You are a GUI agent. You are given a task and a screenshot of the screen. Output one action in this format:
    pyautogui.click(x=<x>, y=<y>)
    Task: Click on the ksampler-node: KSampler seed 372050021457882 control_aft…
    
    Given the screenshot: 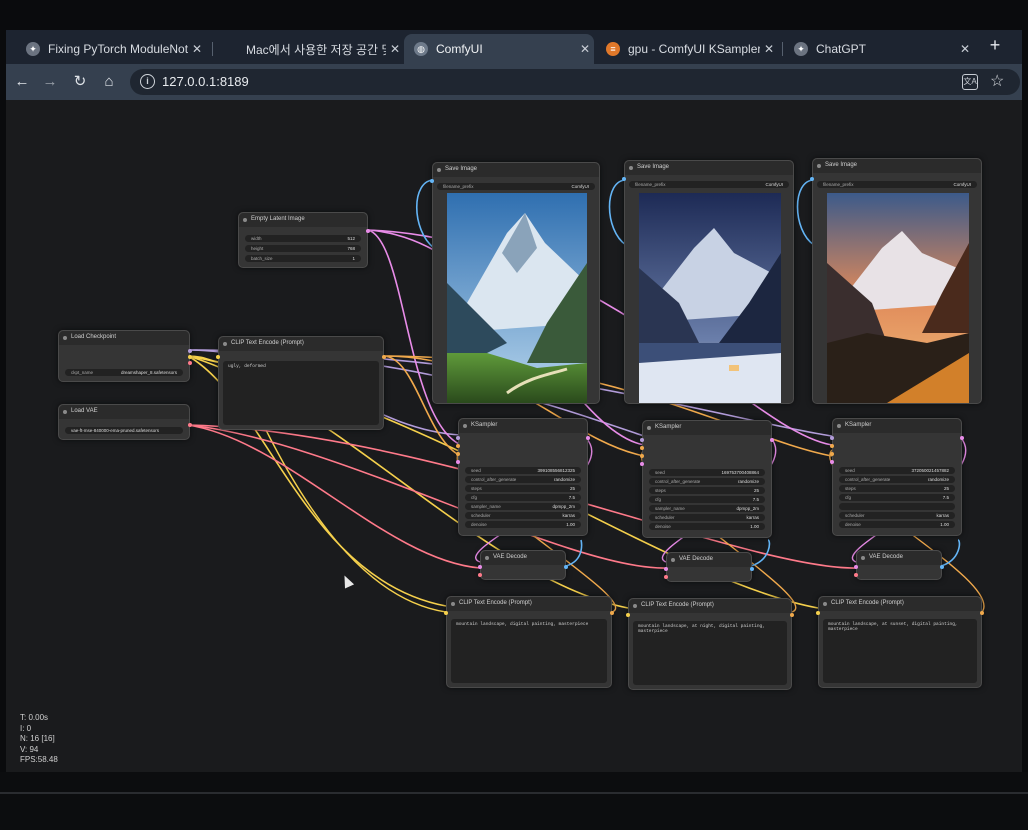 What is the action you would take?
    pyautogui.click(x=897, y=477)
    